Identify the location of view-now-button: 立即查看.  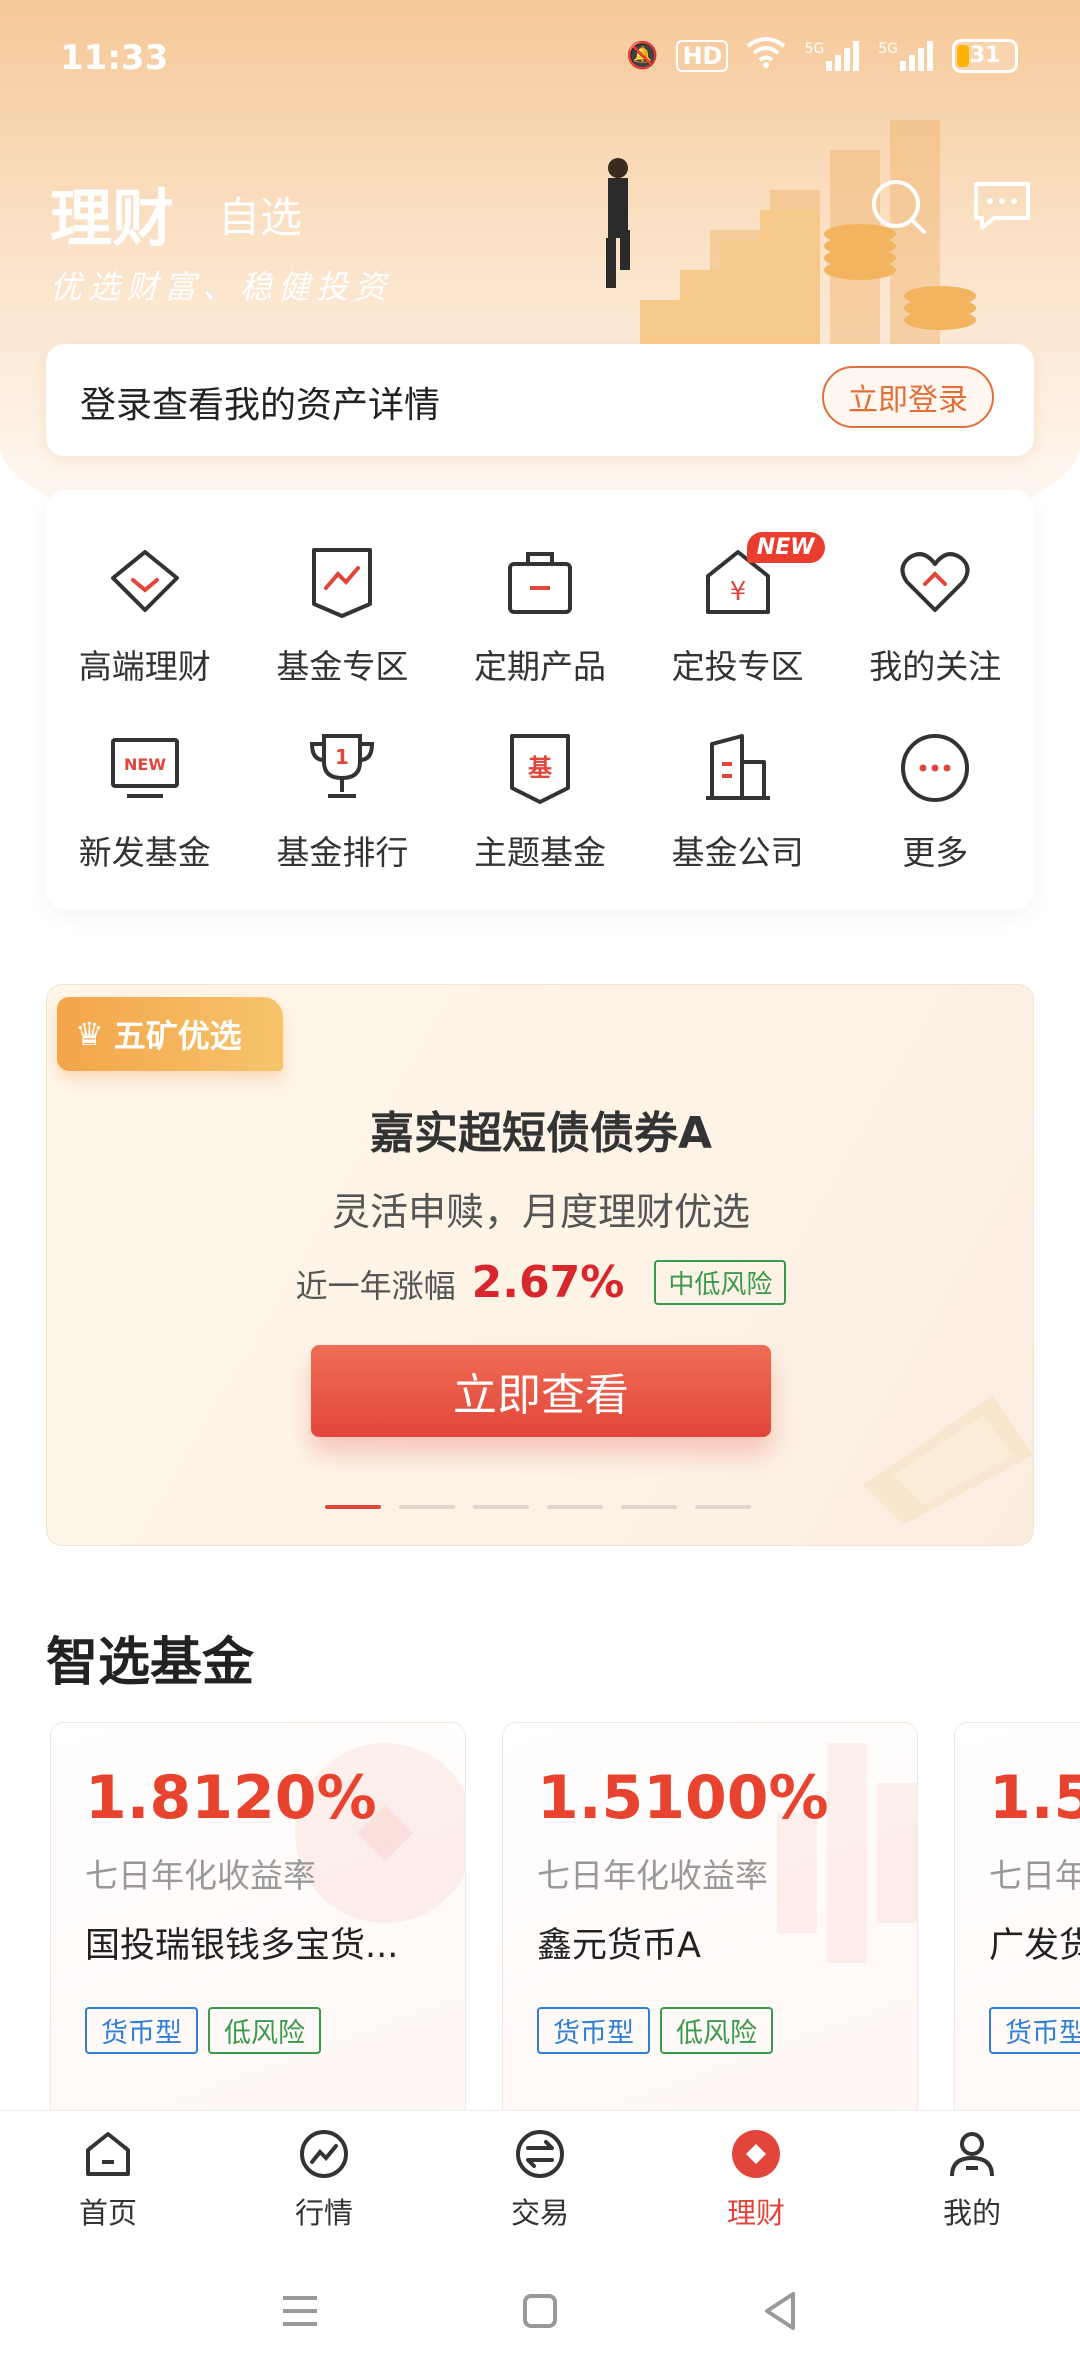
(541, 1391).